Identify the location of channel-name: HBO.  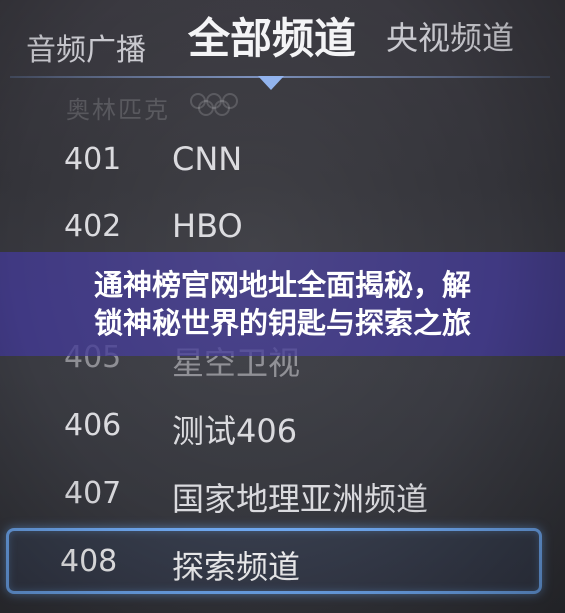
(207, 226).